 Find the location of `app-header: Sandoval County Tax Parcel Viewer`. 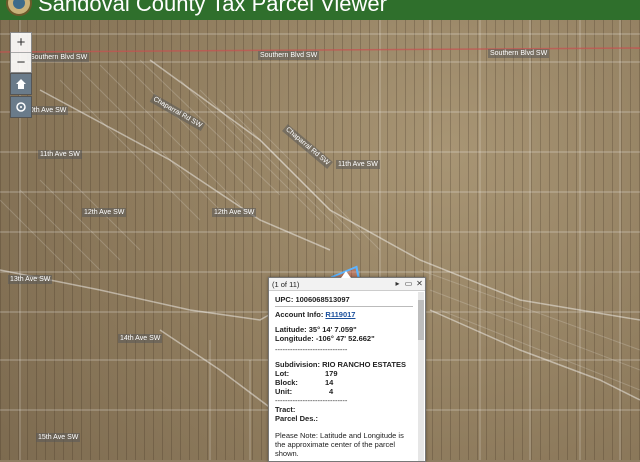

app-header: Sandoval County Tax Parcel Viewer is located at coordinates (320, 10).